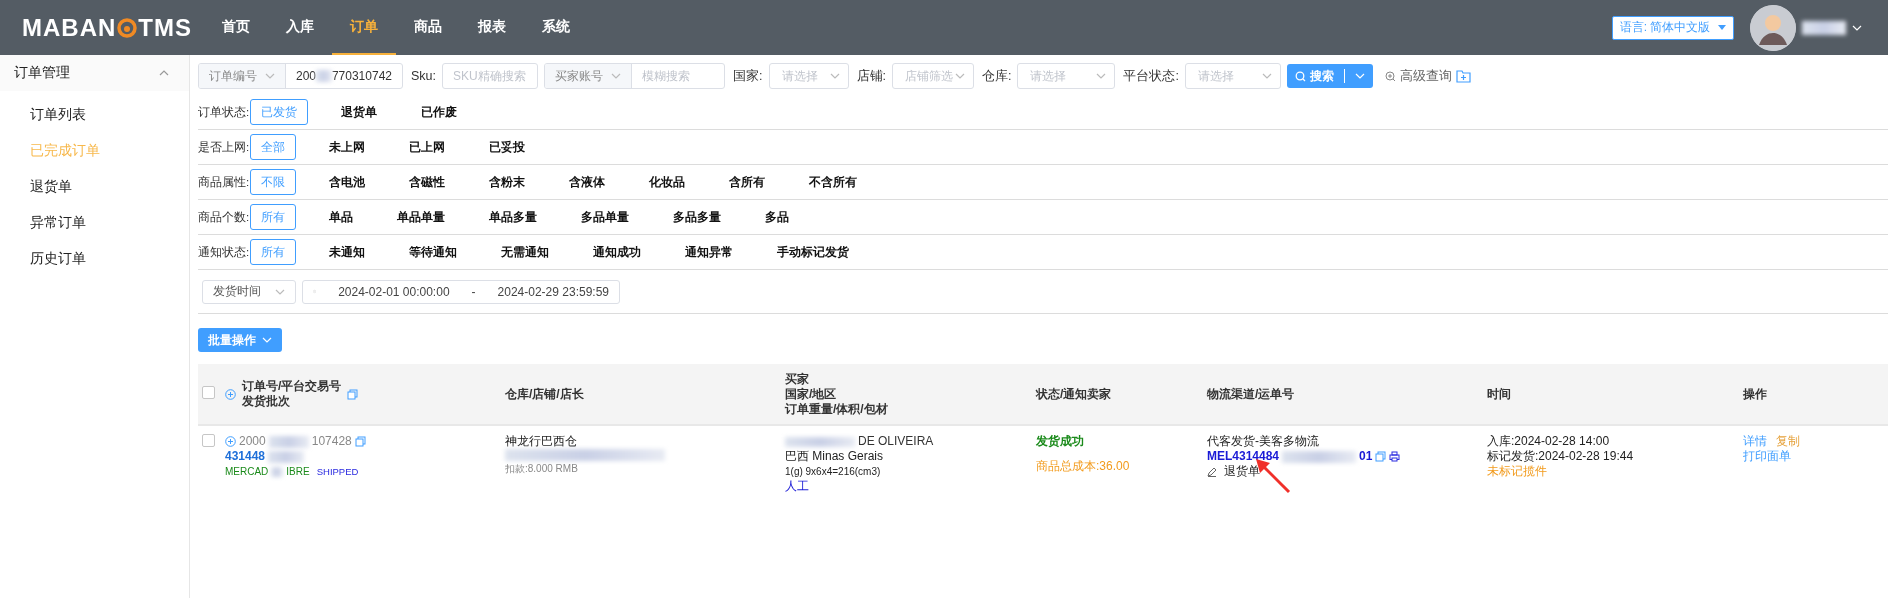 This screenshot has height=598, width=1888. Describe the element at coordinates (605, 217) in the screenshot. I see `filter-option: 多品单量` at that location.